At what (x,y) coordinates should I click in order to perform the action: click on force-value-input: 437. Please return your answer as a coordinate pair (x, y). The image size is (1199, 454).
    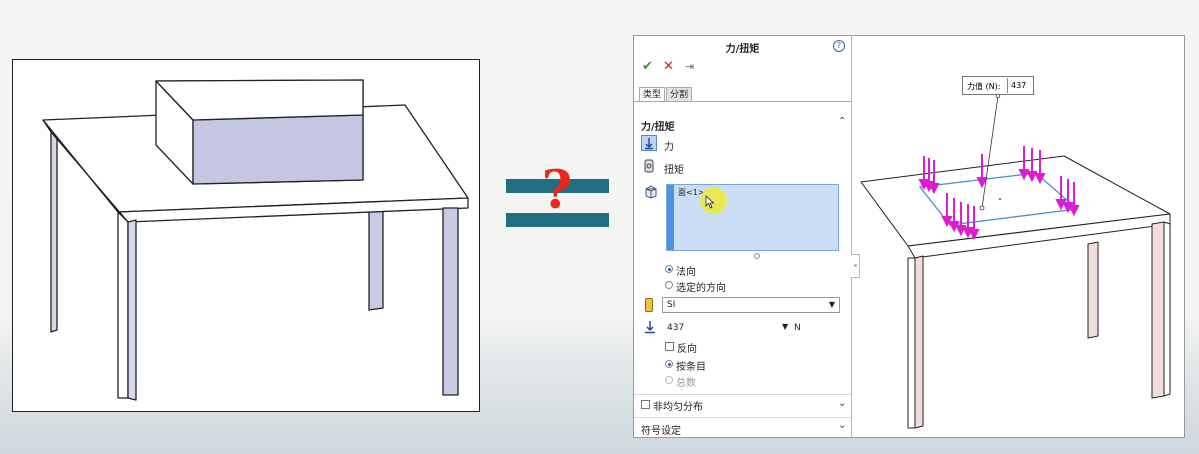
    Looking at the image, I should click on (727, 328).